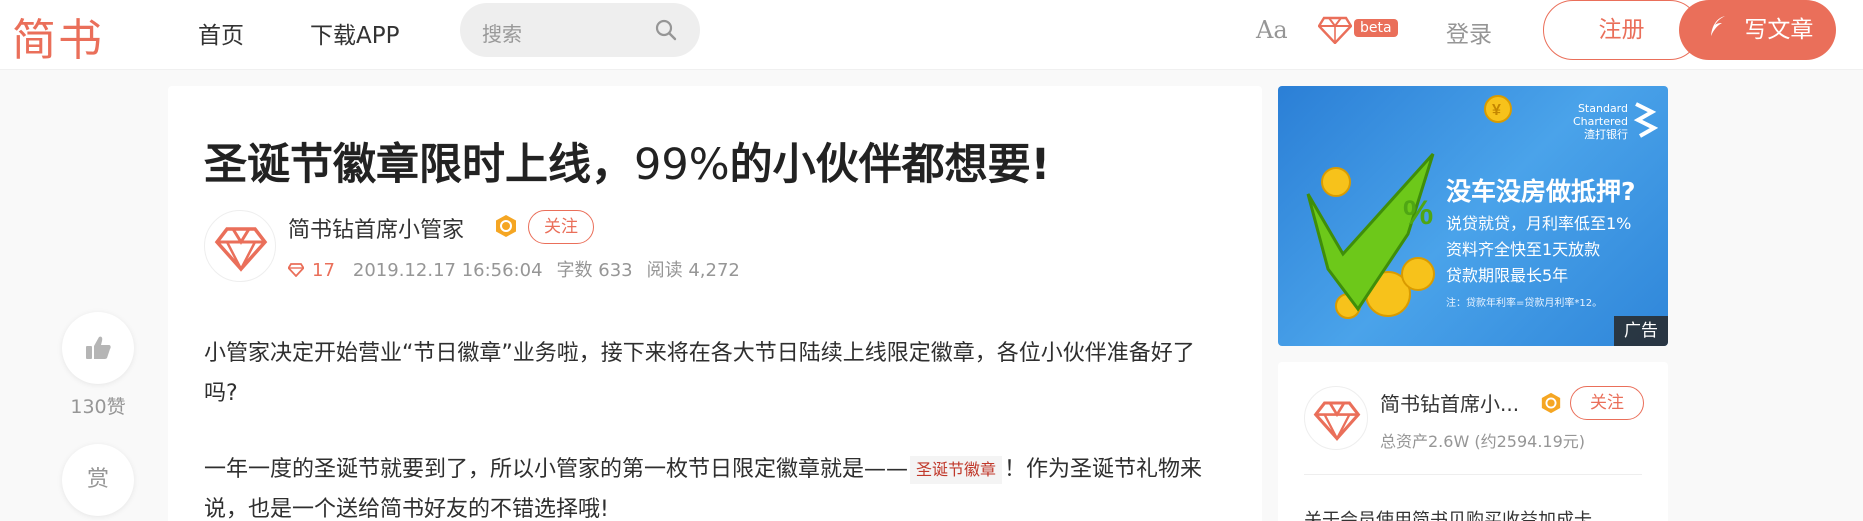 The height and width of the screenshot is (521, 1863). I want to click on ad-brand-text: Standard Chartered 渣打银行, so click(1600, 121).